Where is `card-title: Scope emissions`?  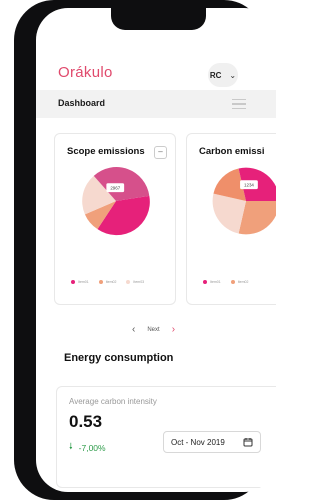
card-title: Scope emissions is located at coordinates (106, 151).